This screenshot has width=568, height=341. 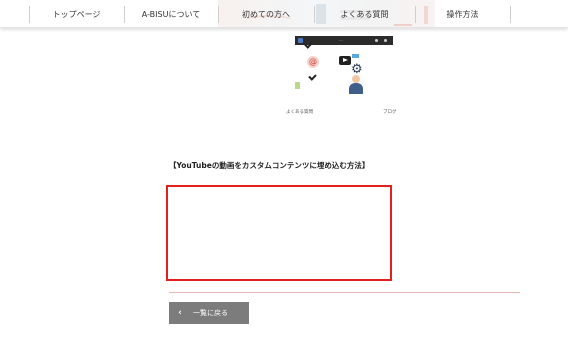 I want to click on back-to-list-button: ‹ 一覧に戻る, so click(x=209, y=313).